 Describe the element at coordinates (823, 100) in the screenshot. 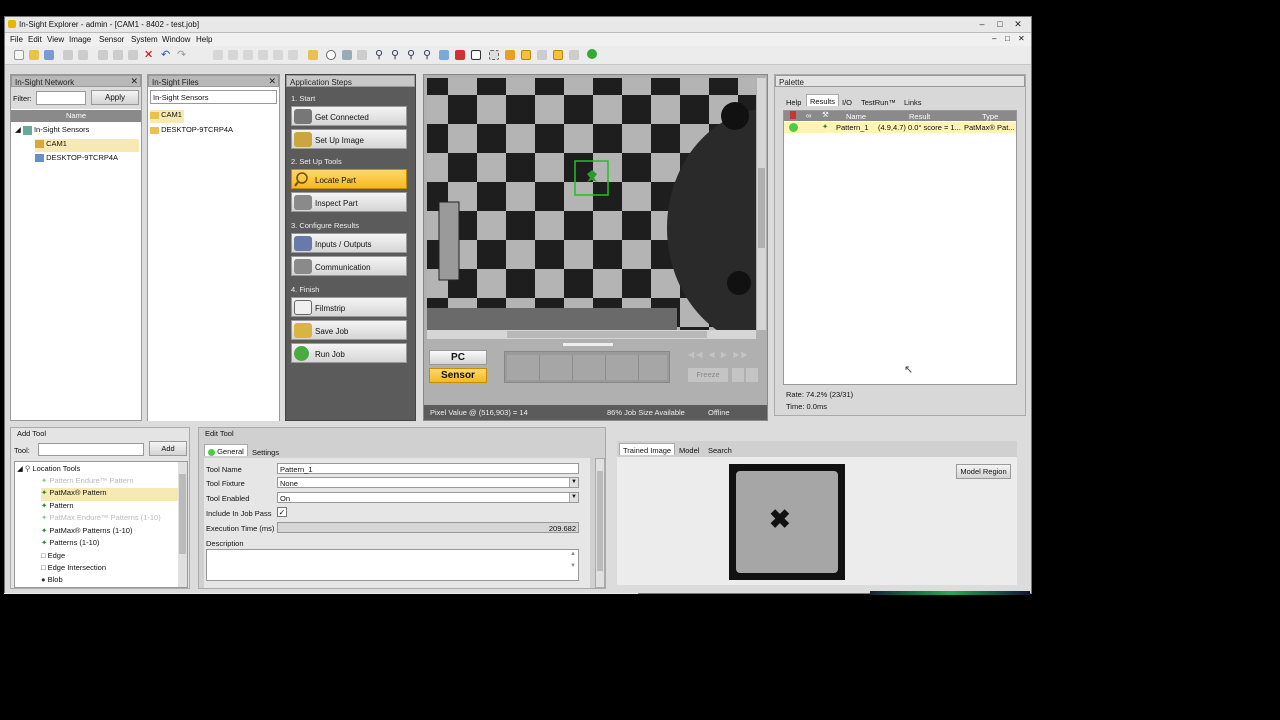

I see `tab-results: Results` at that location.